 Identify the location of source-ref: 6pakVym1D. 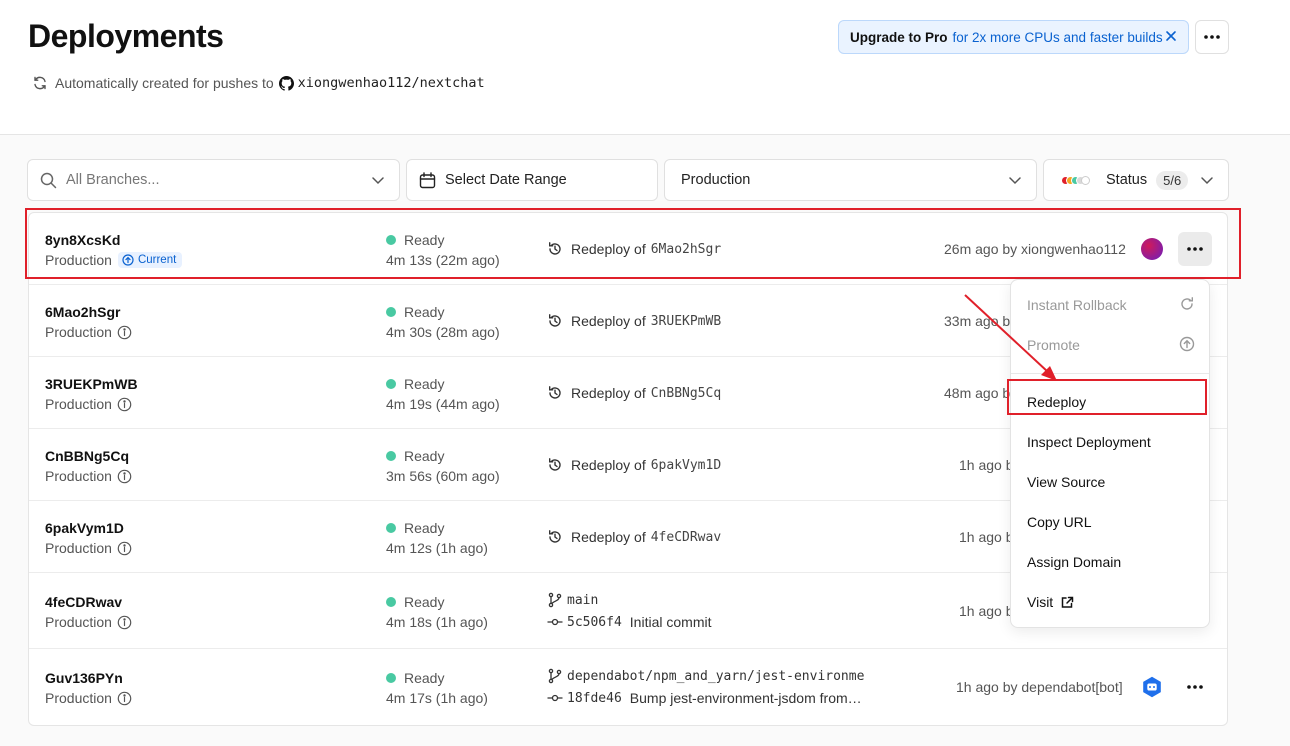
(686, 465).